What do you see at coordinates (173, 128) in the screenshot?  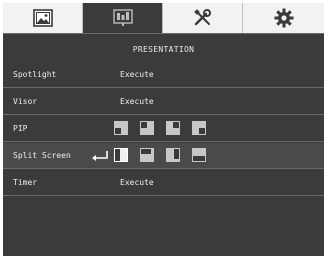 I see `pip-top-right-option` at bounding box center [173, 128].